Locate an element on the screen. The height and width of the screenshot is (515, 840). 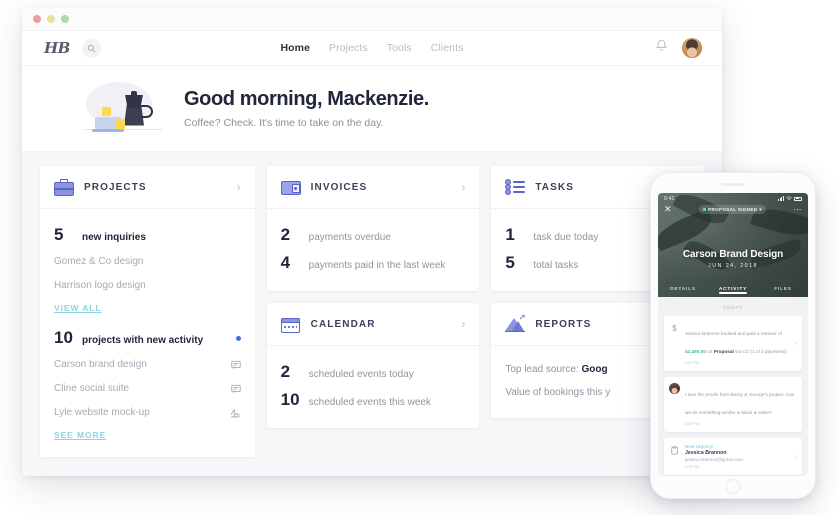
nav-link-tools: Tools is located at coordinates (399, 48).